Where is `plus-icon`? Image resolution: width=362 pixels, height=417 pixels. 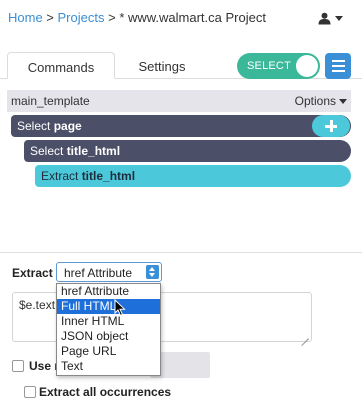 plus-icon is located at coordinates (331, 126).